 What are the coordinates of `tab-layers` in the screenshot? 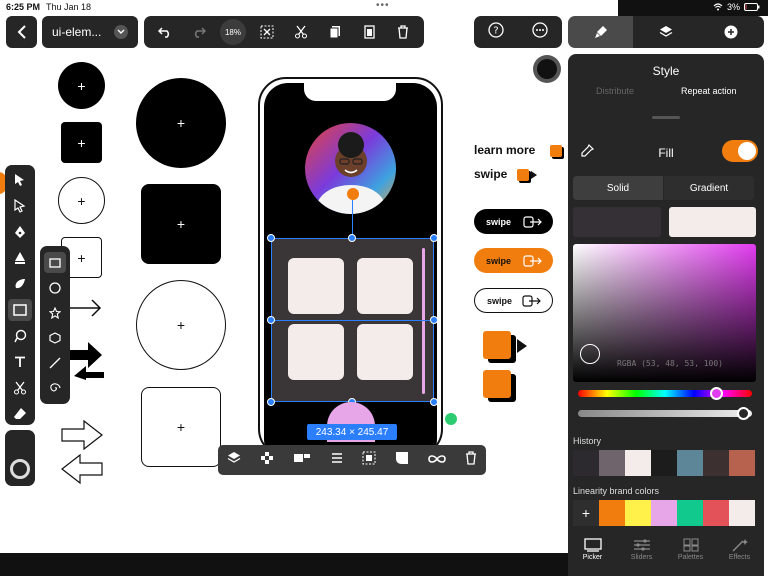 It's located at (665, 32).